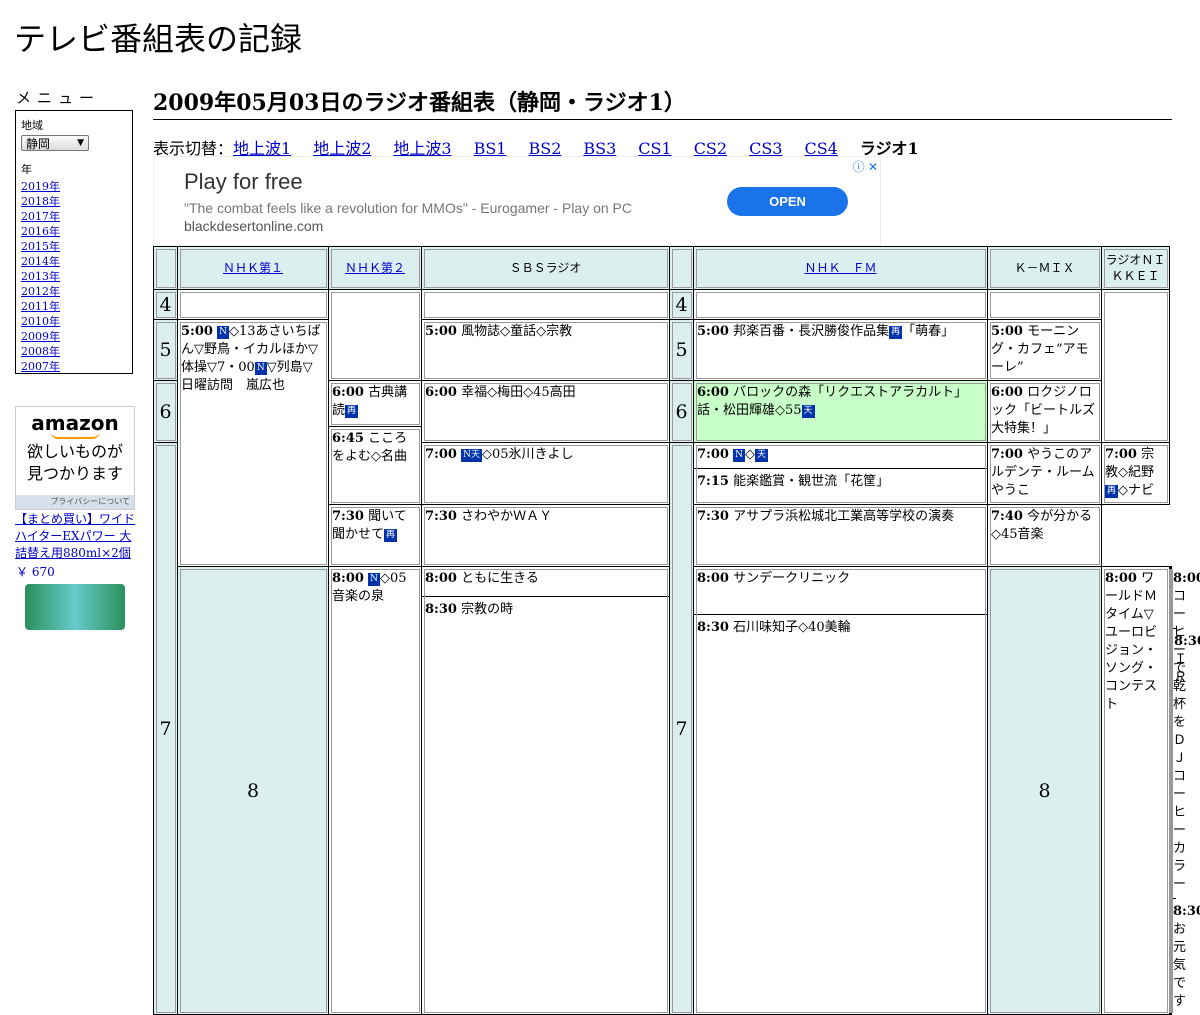  What do you see at coordinates (1135, 268) in the screenshot?
I see `channel-header: ラジオＮＩＫＫＥＩ` at bounding box center [1135, 268].